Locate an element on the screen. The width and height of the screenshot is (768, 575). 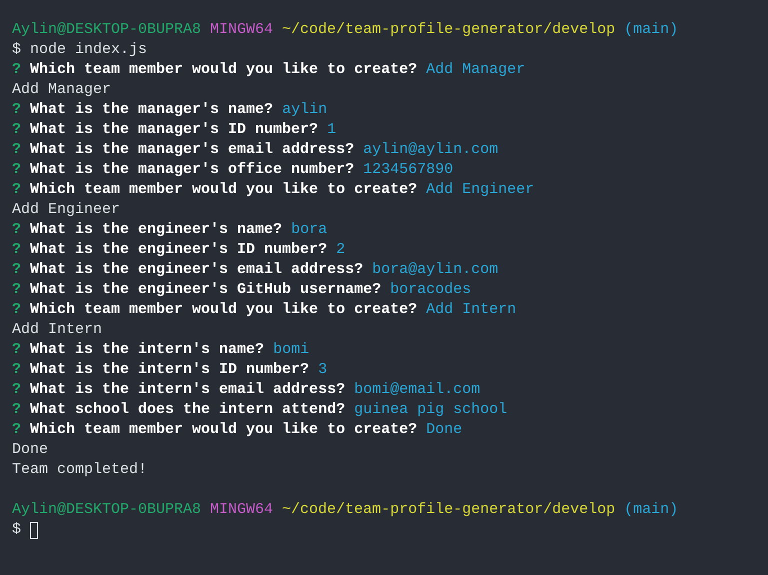
answer-text: guinea pig school is located at coordinates (431, 410).